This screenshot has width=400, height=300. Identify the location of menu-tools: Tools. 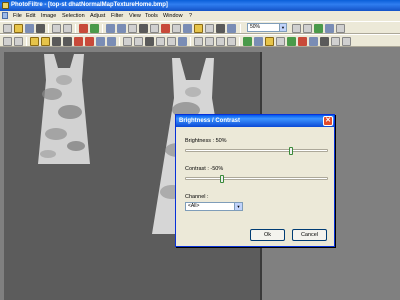
(151, 16).